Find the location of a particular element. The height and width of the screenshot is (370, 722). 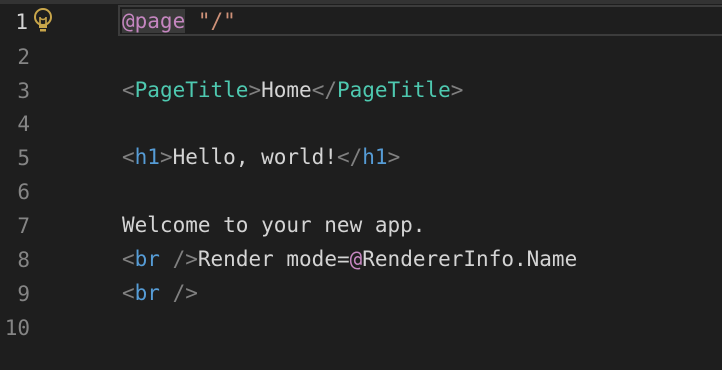

line-number-2: 2 is located at coordinates (15, 57).